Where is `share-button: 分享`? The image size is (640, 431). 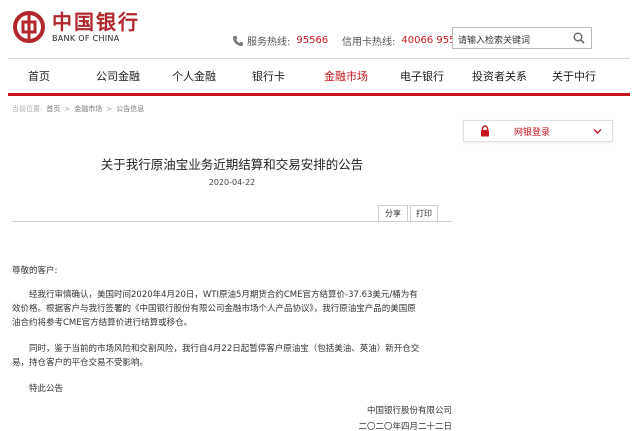
share-button: 分享 is located at coordinates (393, 213).